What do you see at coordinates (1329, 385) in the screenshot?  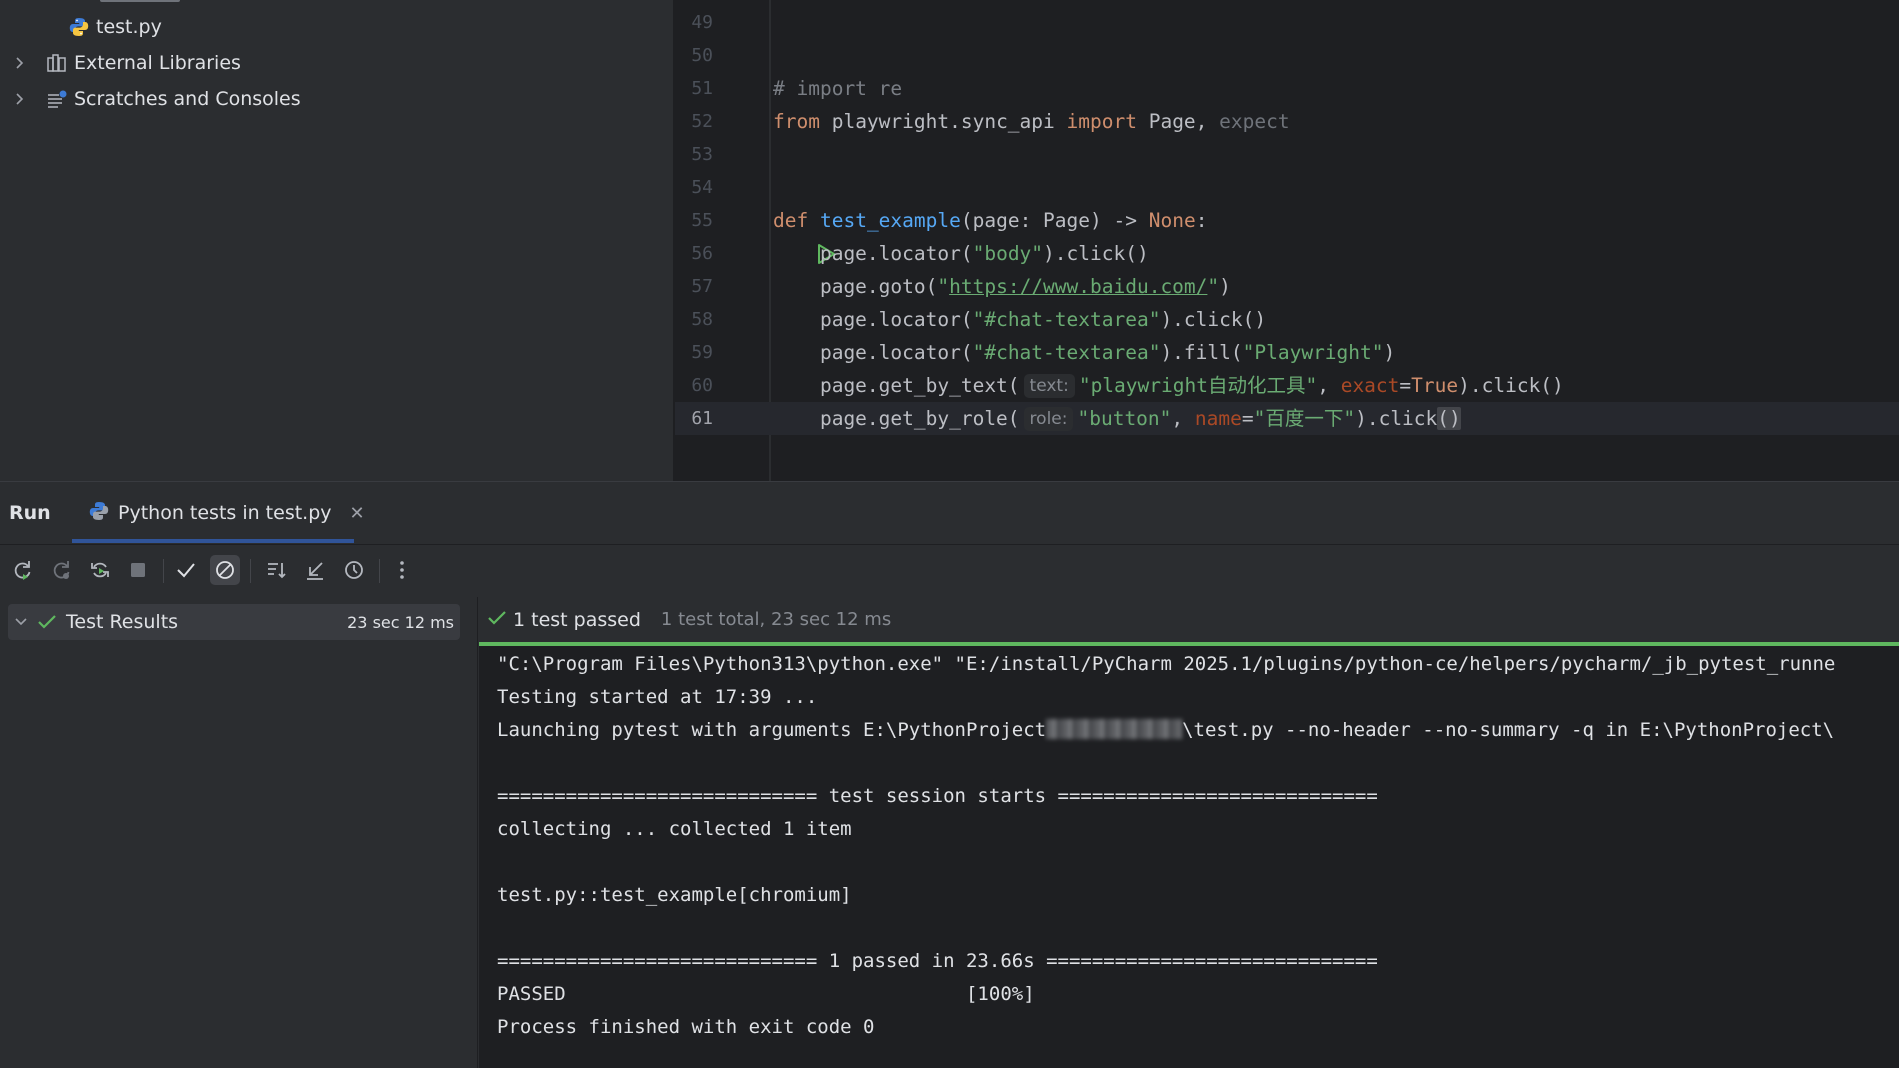 I see `code-token: ,` at bounding box center [1329, 385].